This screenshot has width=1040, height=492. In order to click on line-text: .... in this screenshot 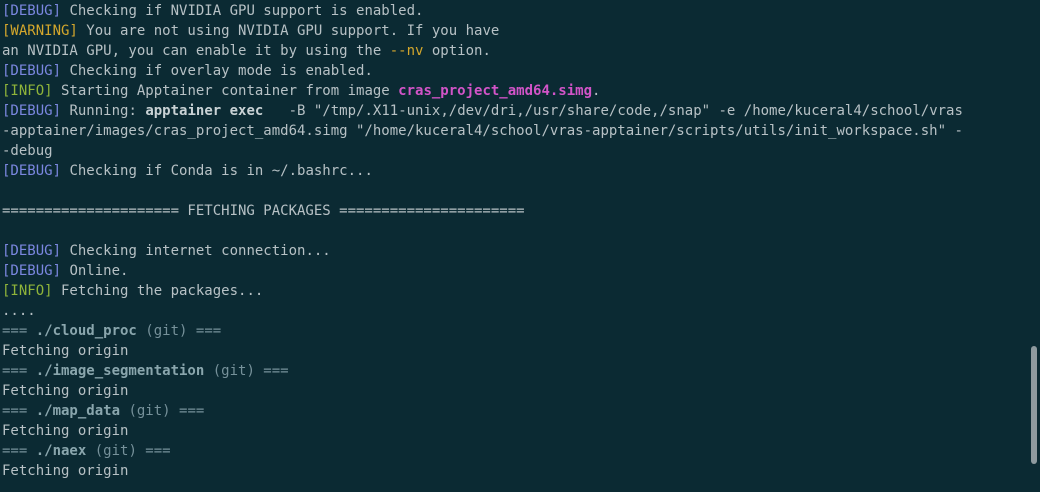, I will do `click(19, 311)`.